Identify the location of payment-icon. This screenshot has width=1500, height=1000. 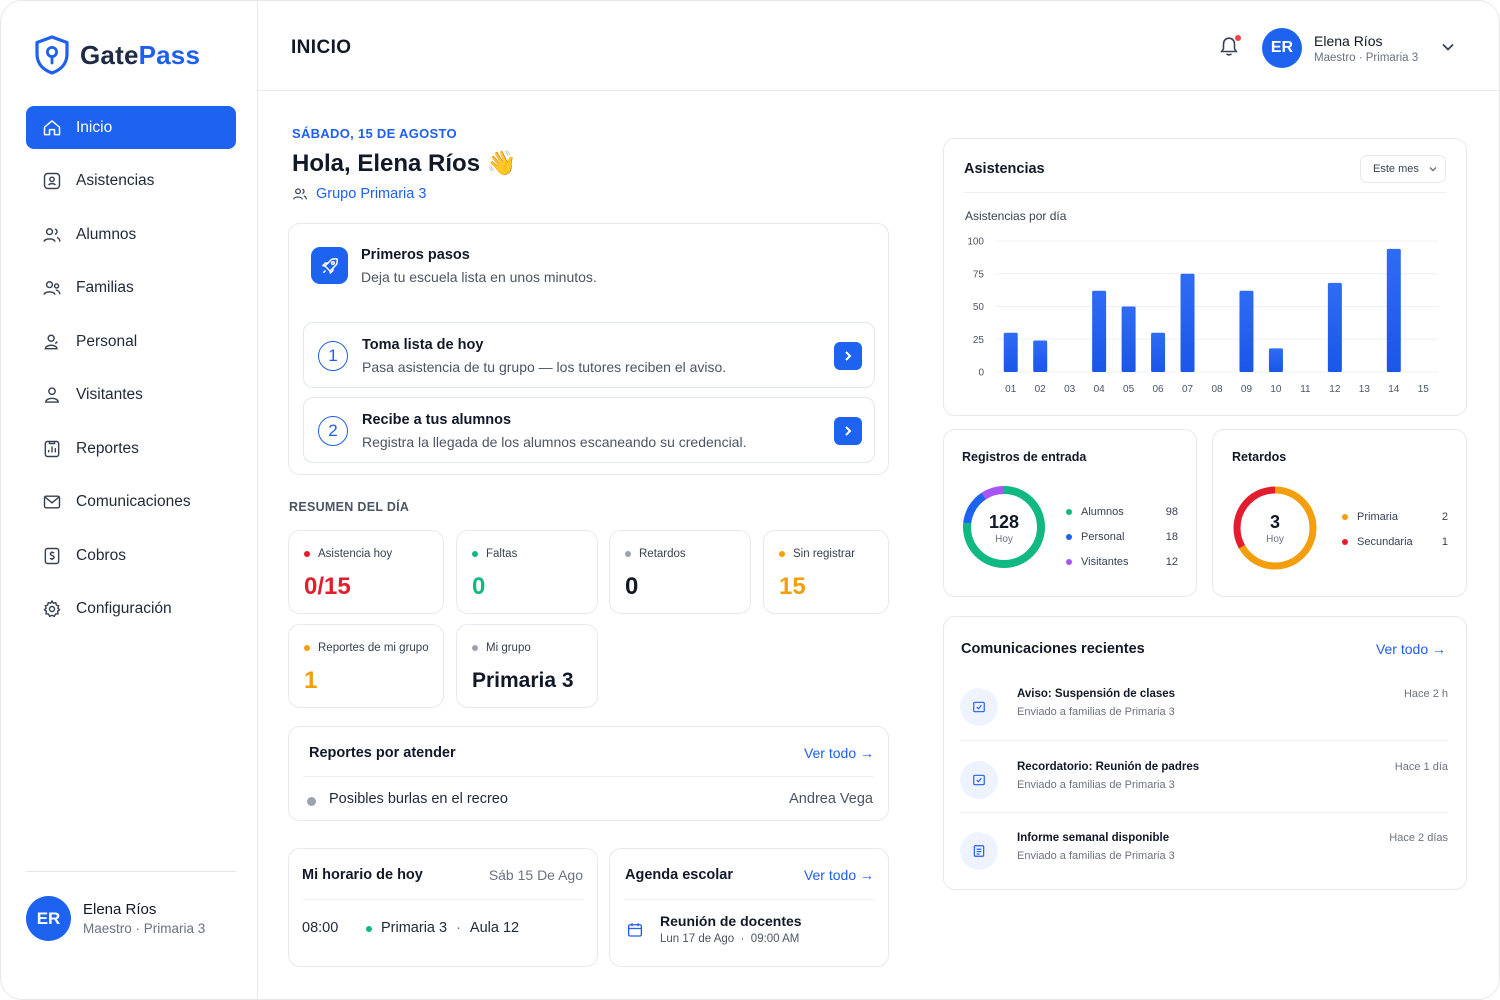
(52, 555).